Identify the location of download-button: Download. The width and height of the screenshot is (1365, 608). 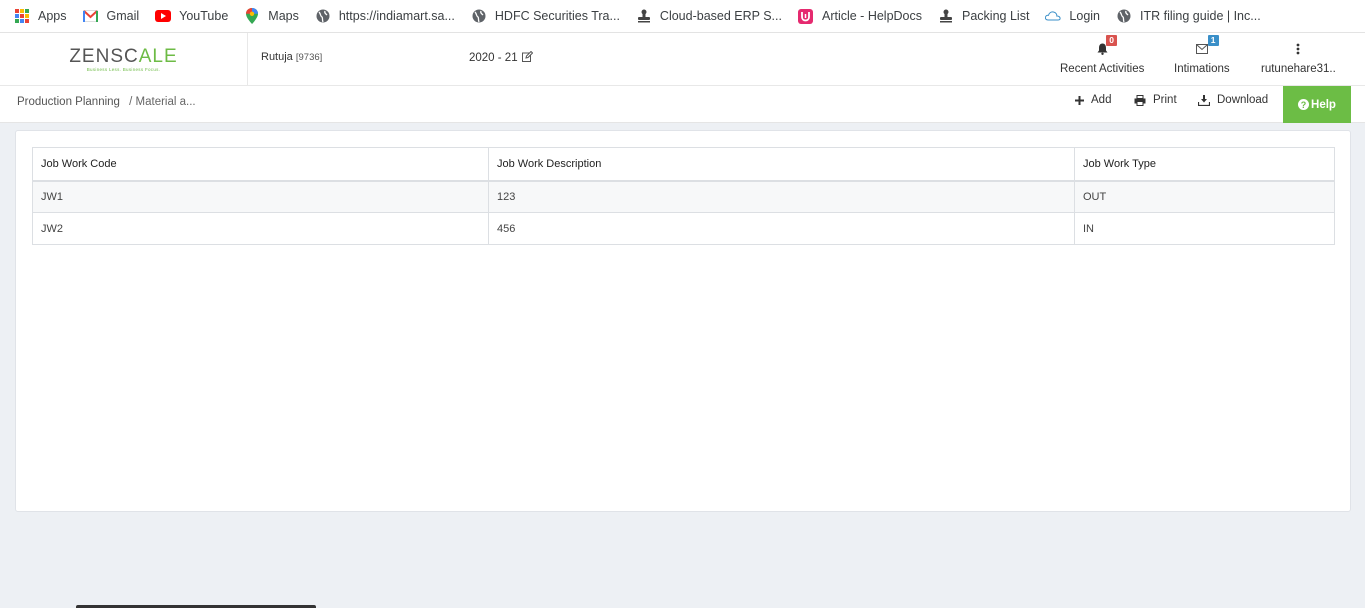
(1233, 100).